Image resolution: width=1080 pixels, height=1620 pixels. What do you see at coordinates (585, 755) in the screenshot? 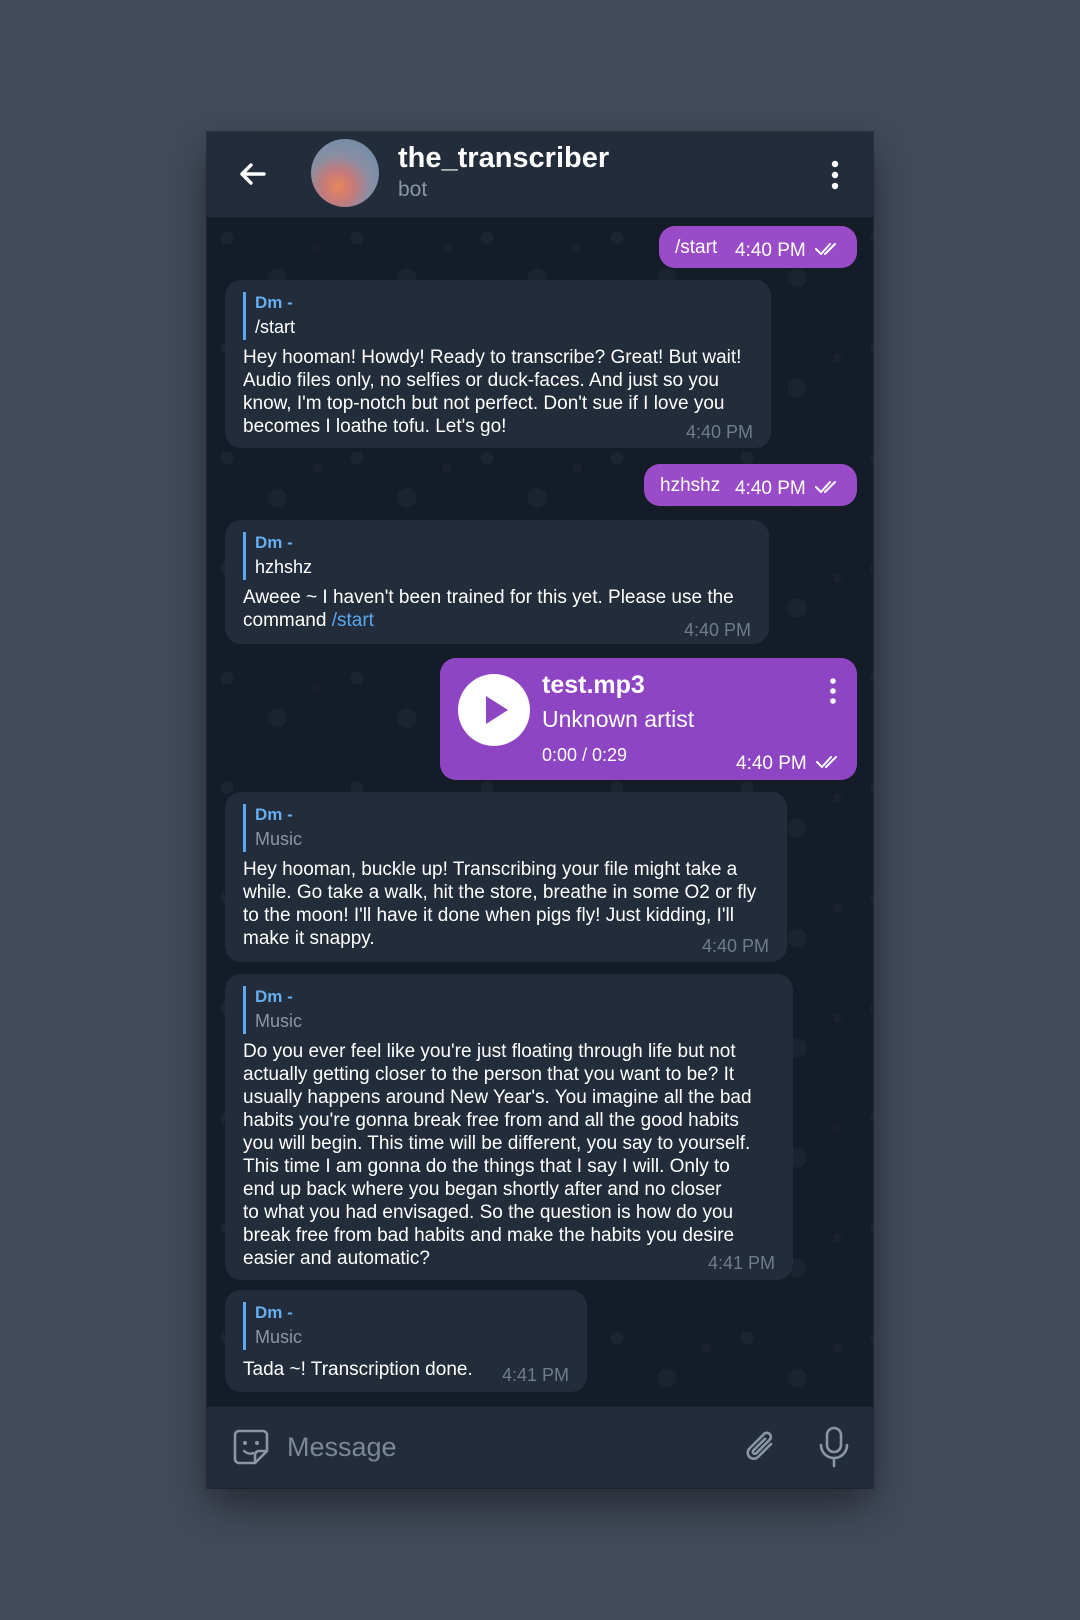
I see `audio-progress: 0:00 / 0:29` at bounding box center [585, 755].